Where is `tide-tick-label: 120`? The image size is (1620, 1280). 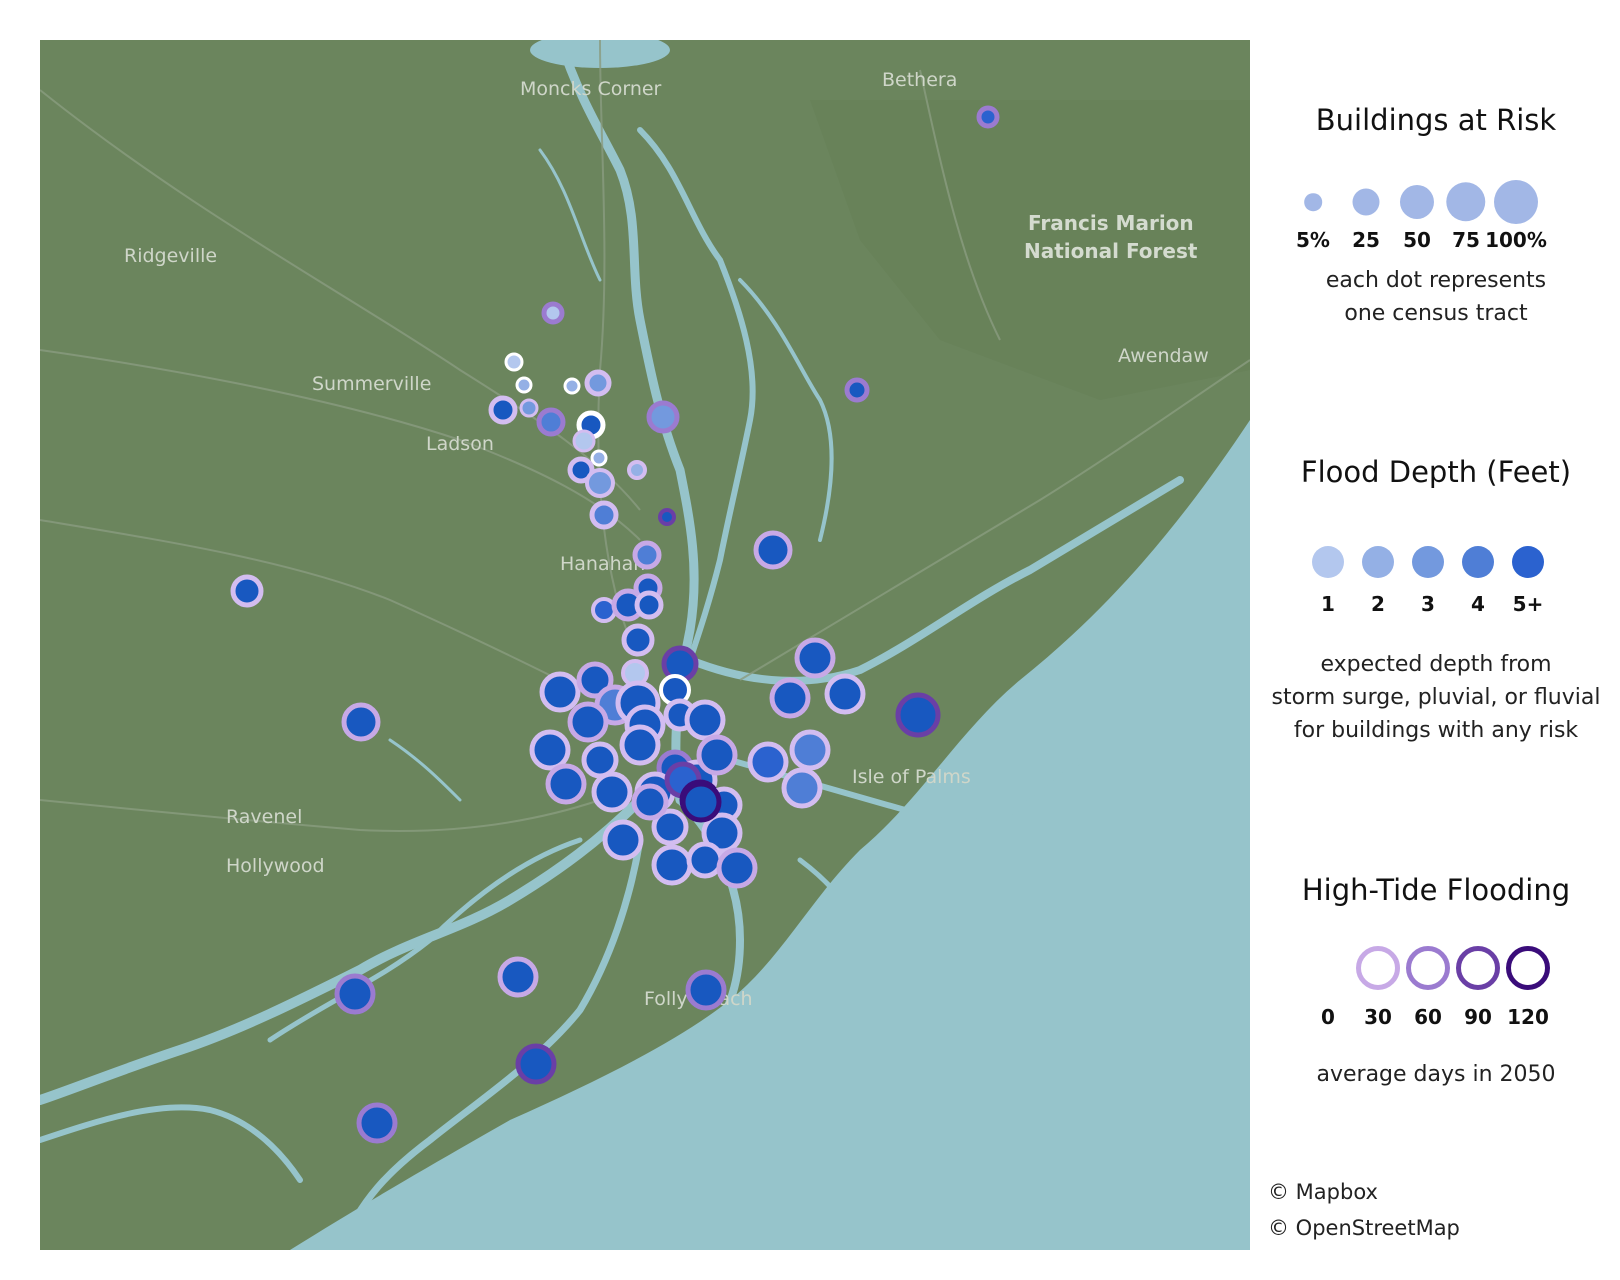 tide-tick-label: 120 is located at coordinates (1528, 1017).